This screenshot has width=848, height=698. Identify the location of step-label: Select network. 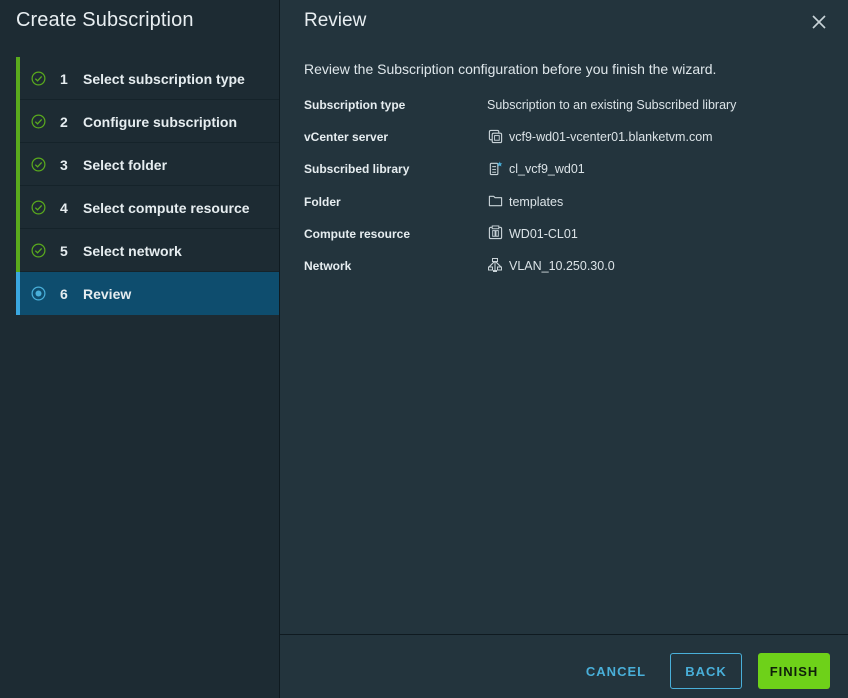
(132, 250).